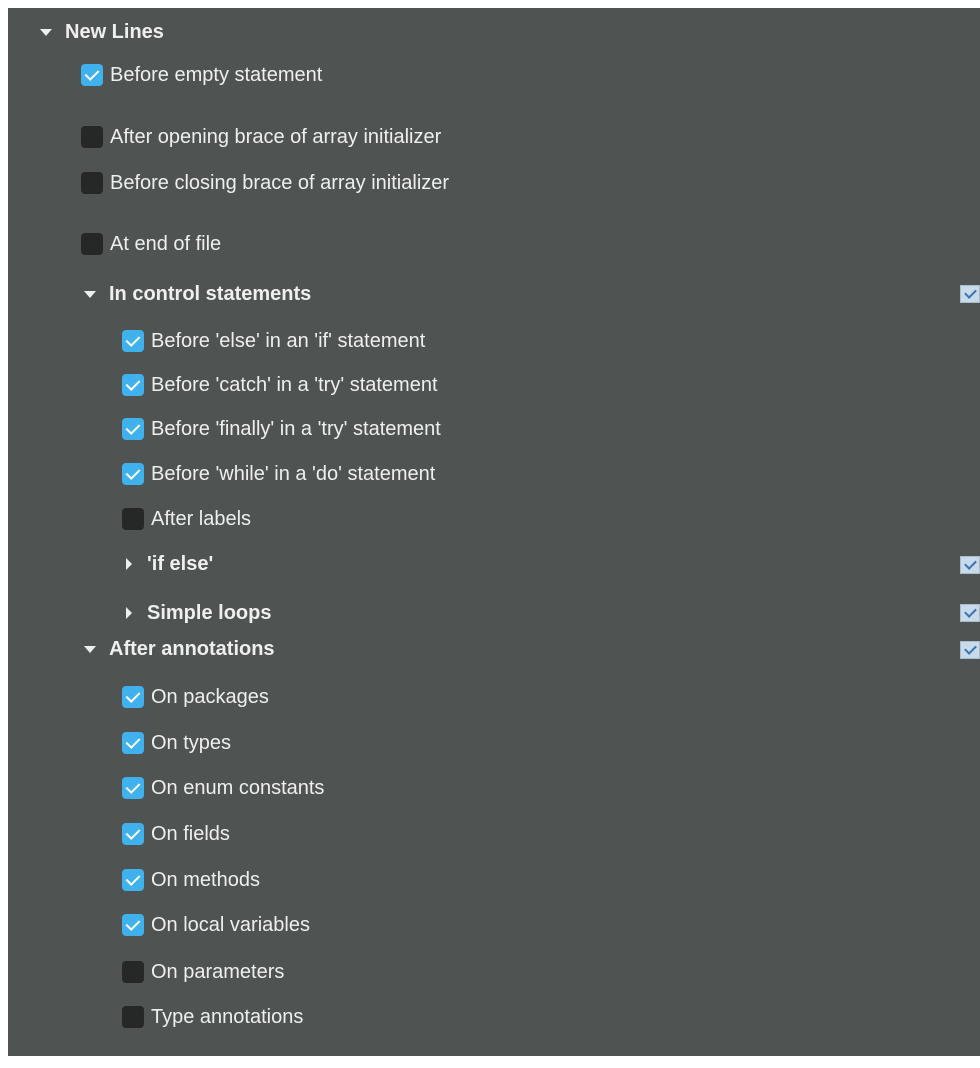  What do you see at coordinates (227, 1017) in the screenshot?
I see `option-label: Type annotations` at bounding box center [227, 1017].